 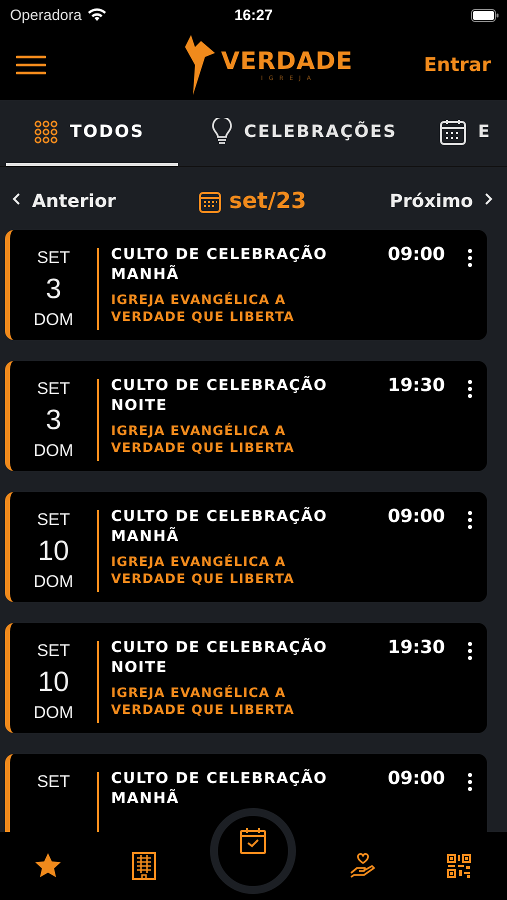 I want to click on next-month-link: Próximo, so click(x=441, y=201).